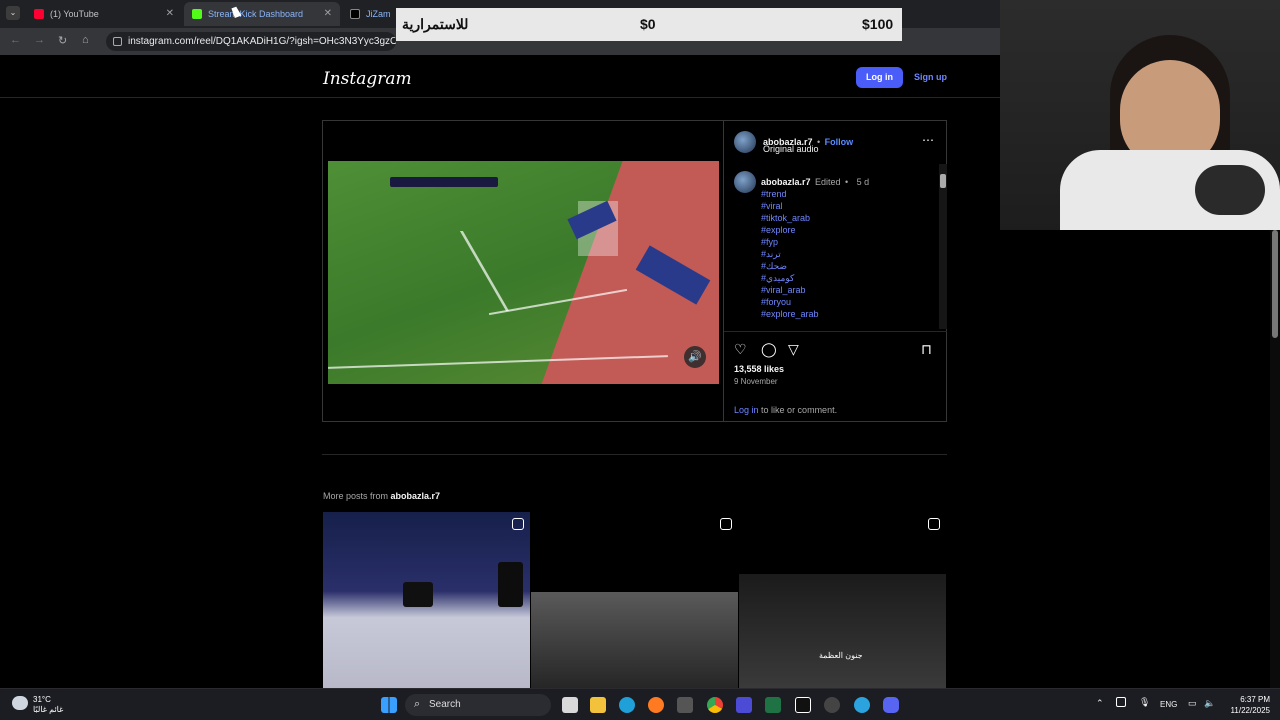  Describe the element at coordinates (435, 24) in the screenshot. I see `goal-label: للاستمرارية` at that location.